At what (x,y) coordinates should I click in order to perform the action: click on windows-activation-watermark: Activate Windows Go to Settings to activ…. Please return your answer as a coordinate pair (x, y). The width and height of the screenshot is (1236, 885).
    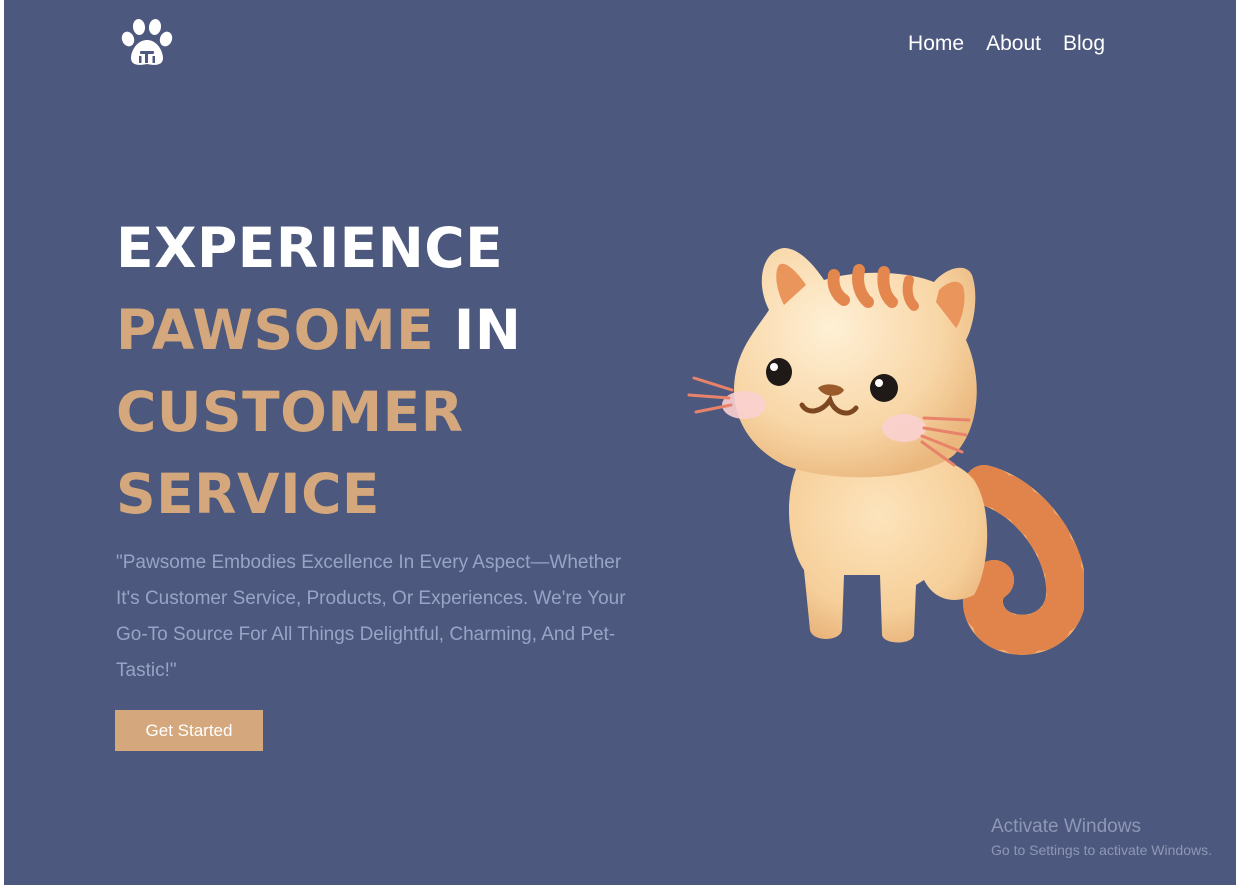
    Looking at the image, I should click on (1101, 838).